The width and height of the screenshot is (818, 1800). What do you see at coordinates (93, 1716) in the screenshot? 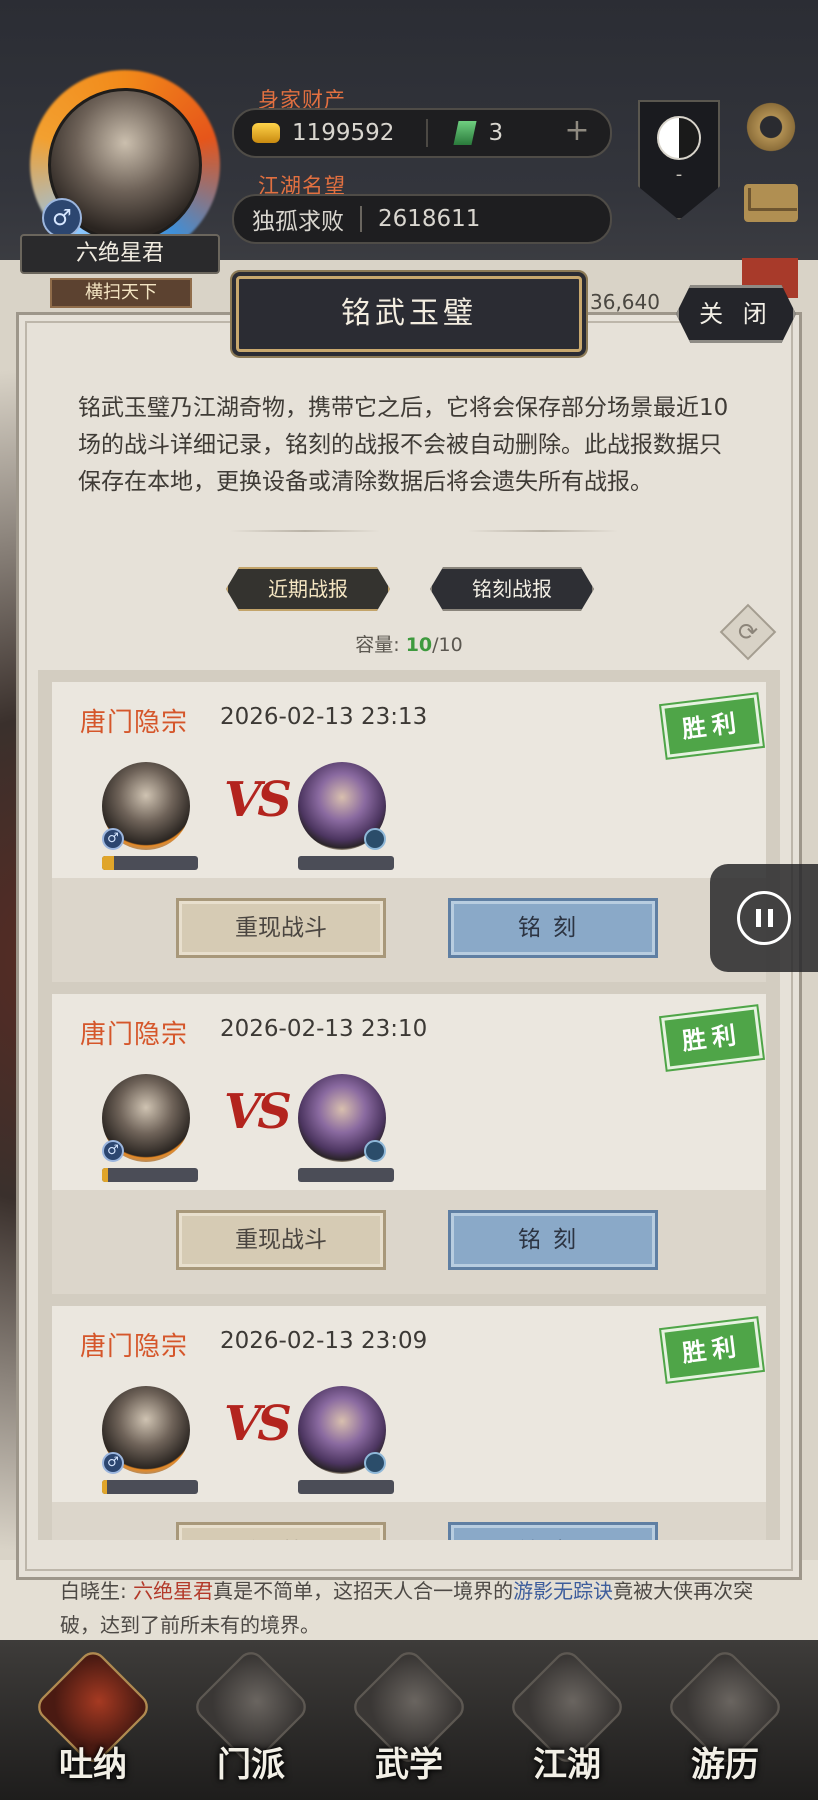
I see `nav-tuna: 吐纳` at bounding box center [93, 1716].